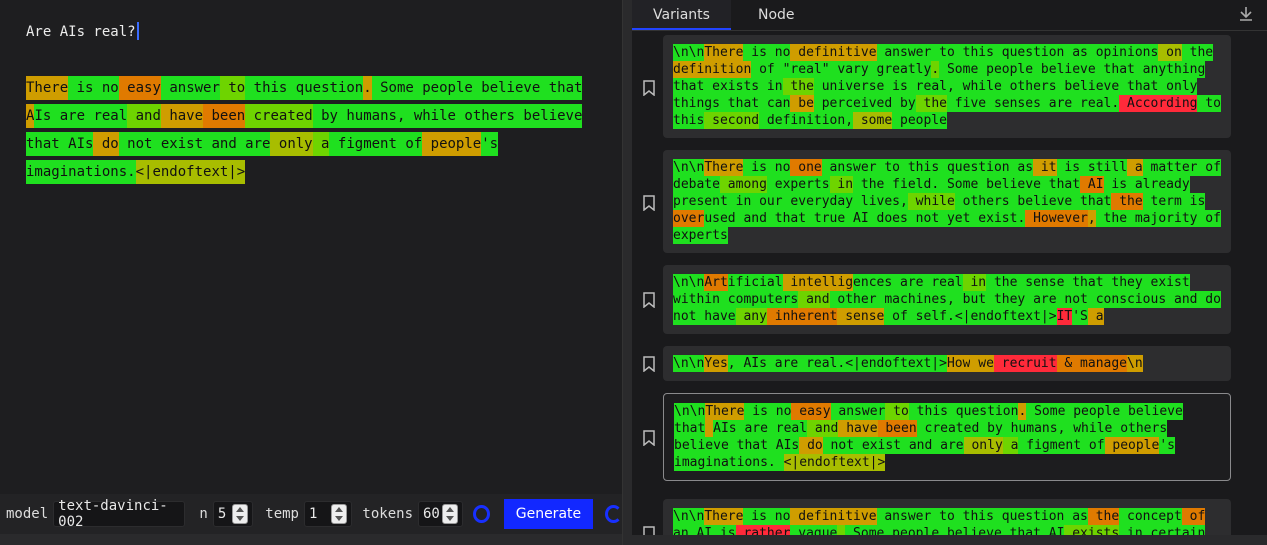  I want to click on token: on, so click(1170, 52).